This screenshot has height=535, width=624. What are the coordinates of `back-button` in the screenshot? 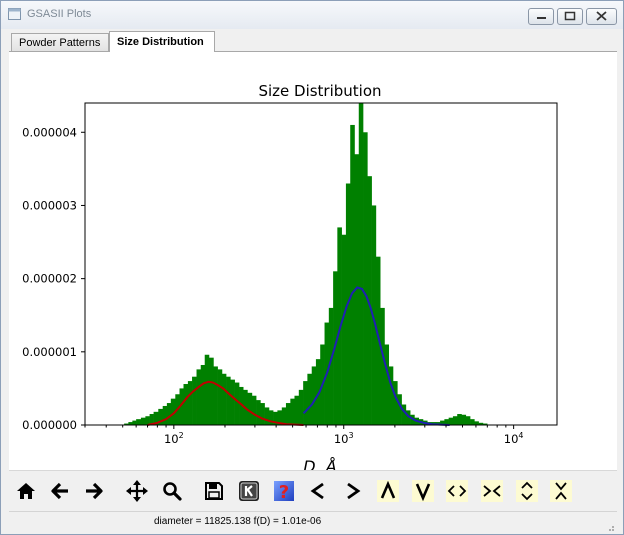 It's located at (60, 491).